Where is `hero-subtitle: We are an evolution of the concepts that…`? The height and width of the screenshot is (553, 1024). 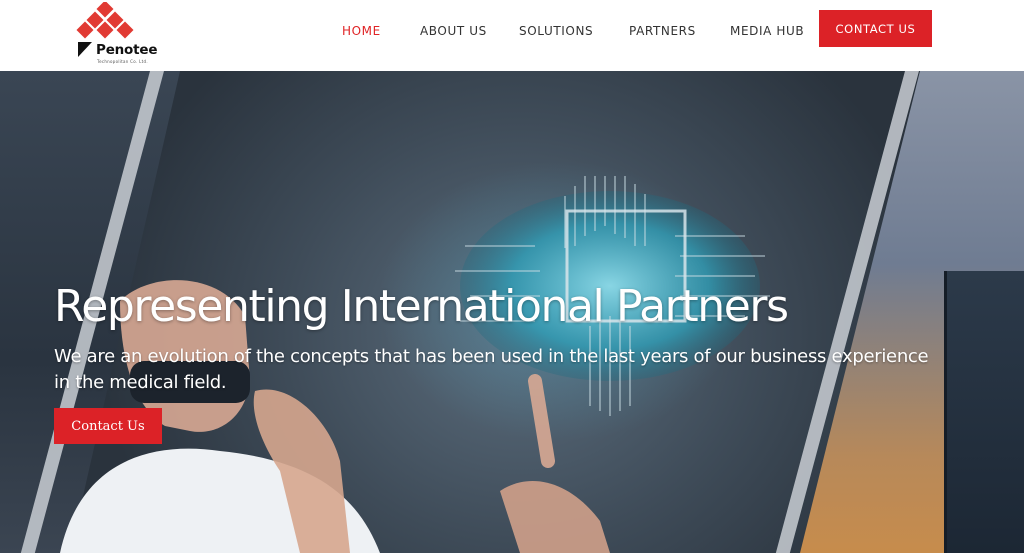
hero-subtitle: We are an evolution of the concepts that… is located at coordinates (491, 369).